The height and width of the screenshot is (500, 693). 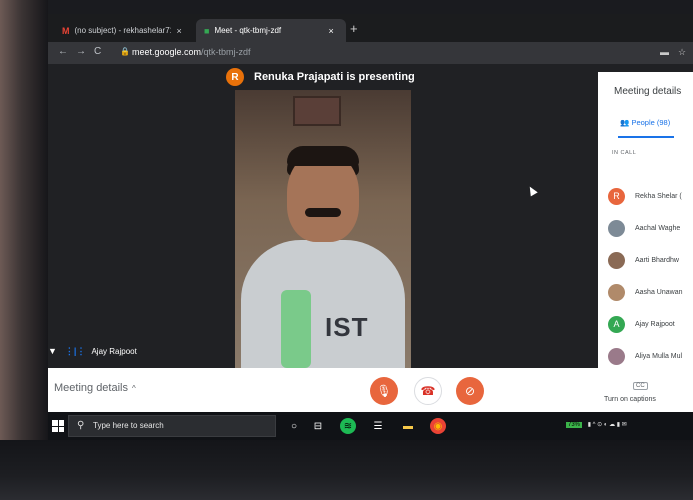 I want to click on mouse-cursor-icon, so click(x=532, y=190).